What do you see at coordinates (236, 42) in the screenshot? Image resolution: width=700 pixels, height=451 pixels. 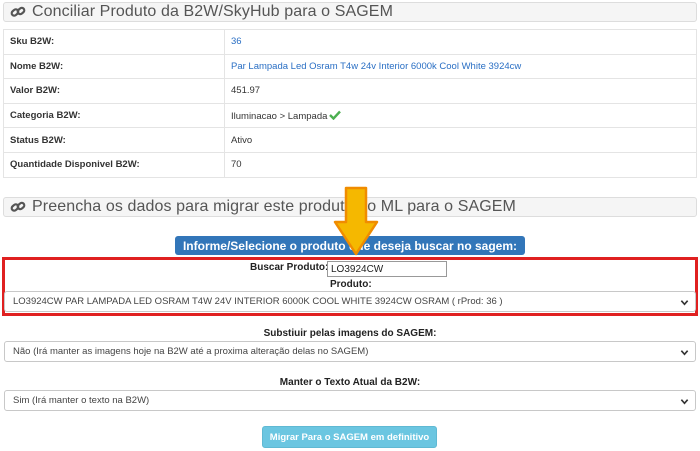 I see `detail-value-text: 36` at bounding box center [236, 42].